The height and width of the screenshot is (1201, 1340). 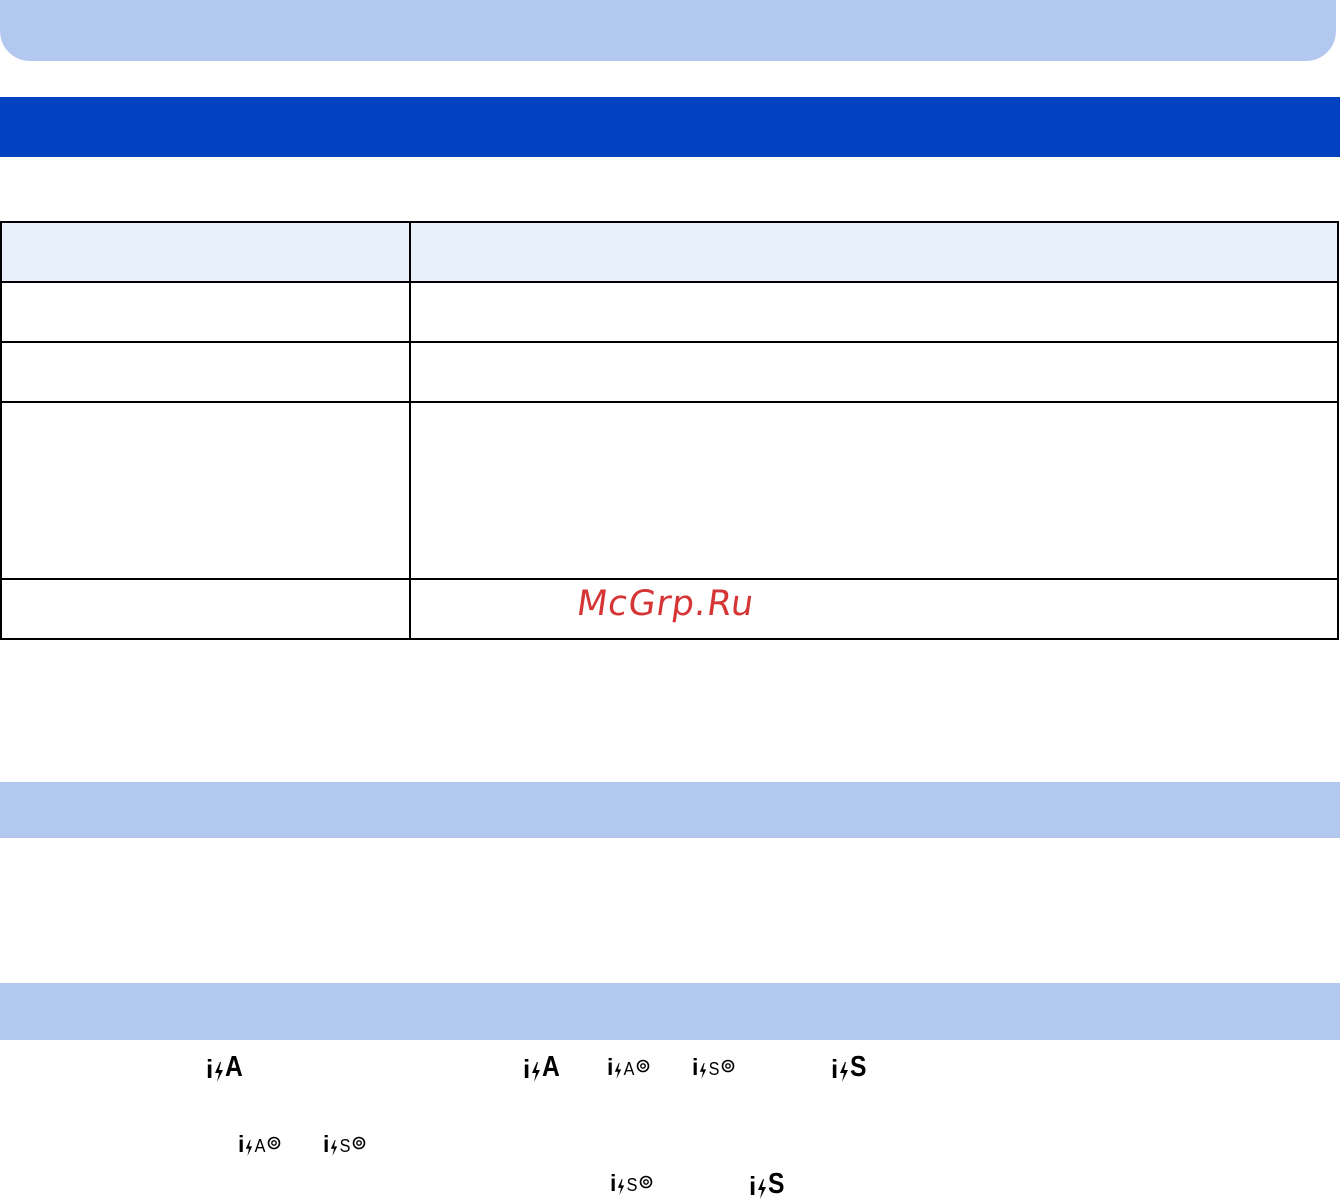 I want to click on table-header-row, so click(x=669, y=252).